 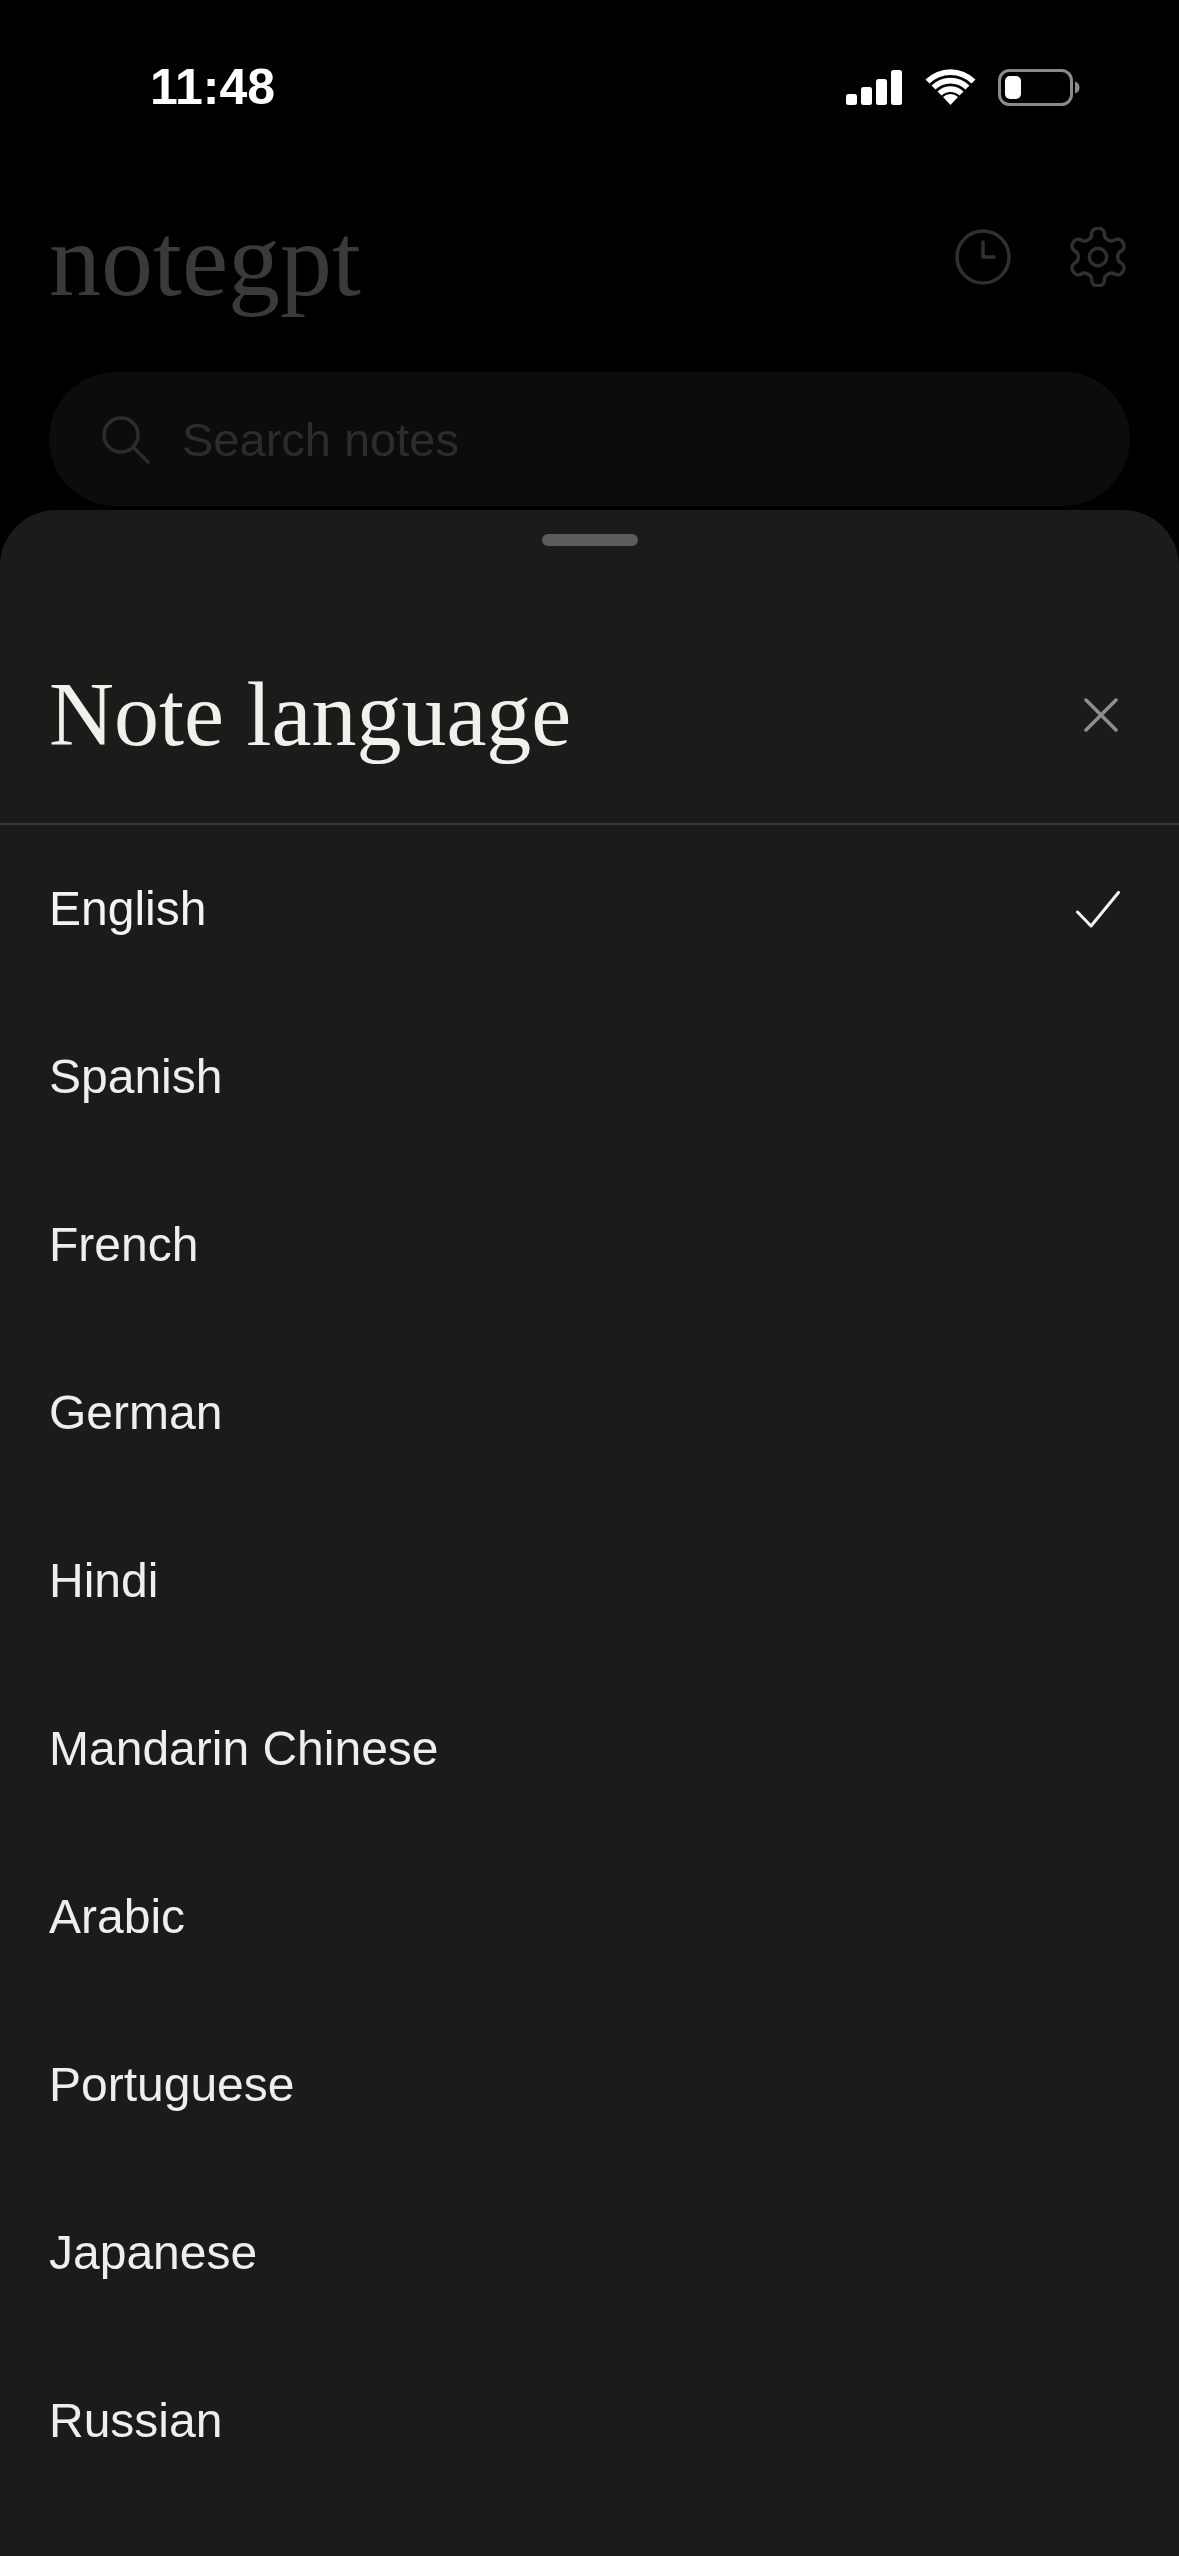 I want to click on sheet-title: Note language, so click(x=310, y=715).